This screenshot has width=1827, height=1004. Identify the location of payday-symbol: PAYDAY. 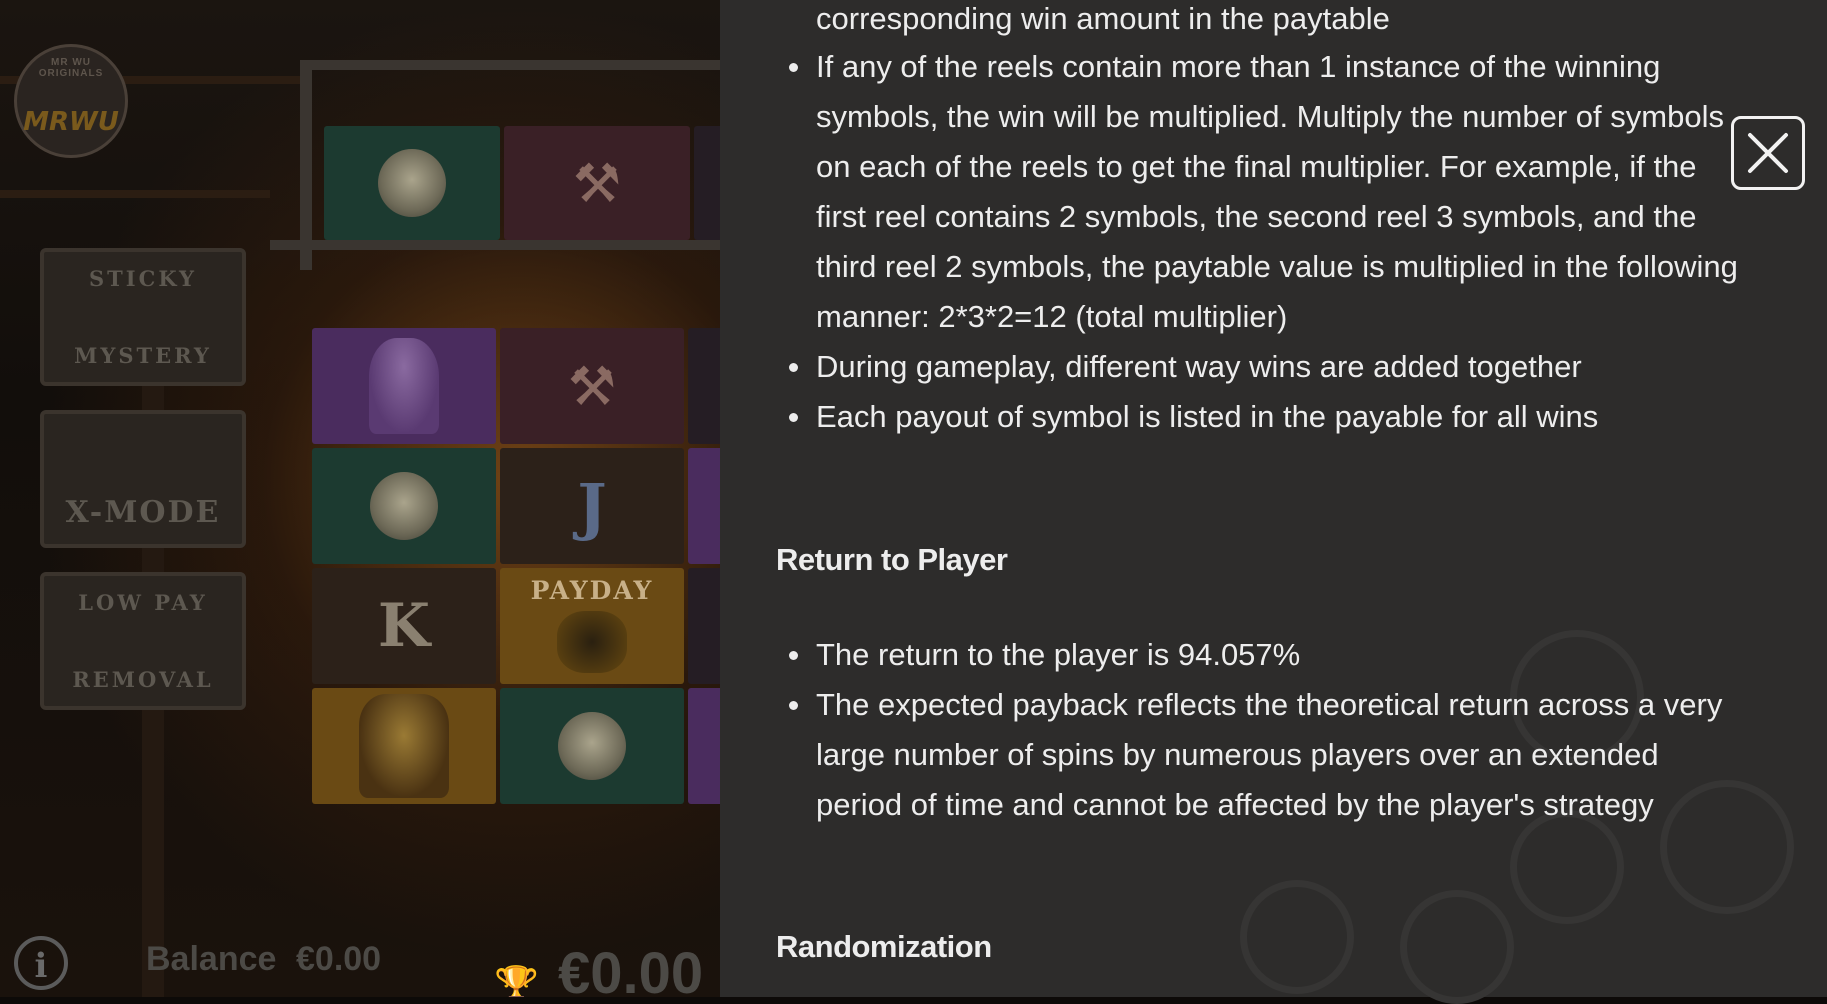
(592, 626).